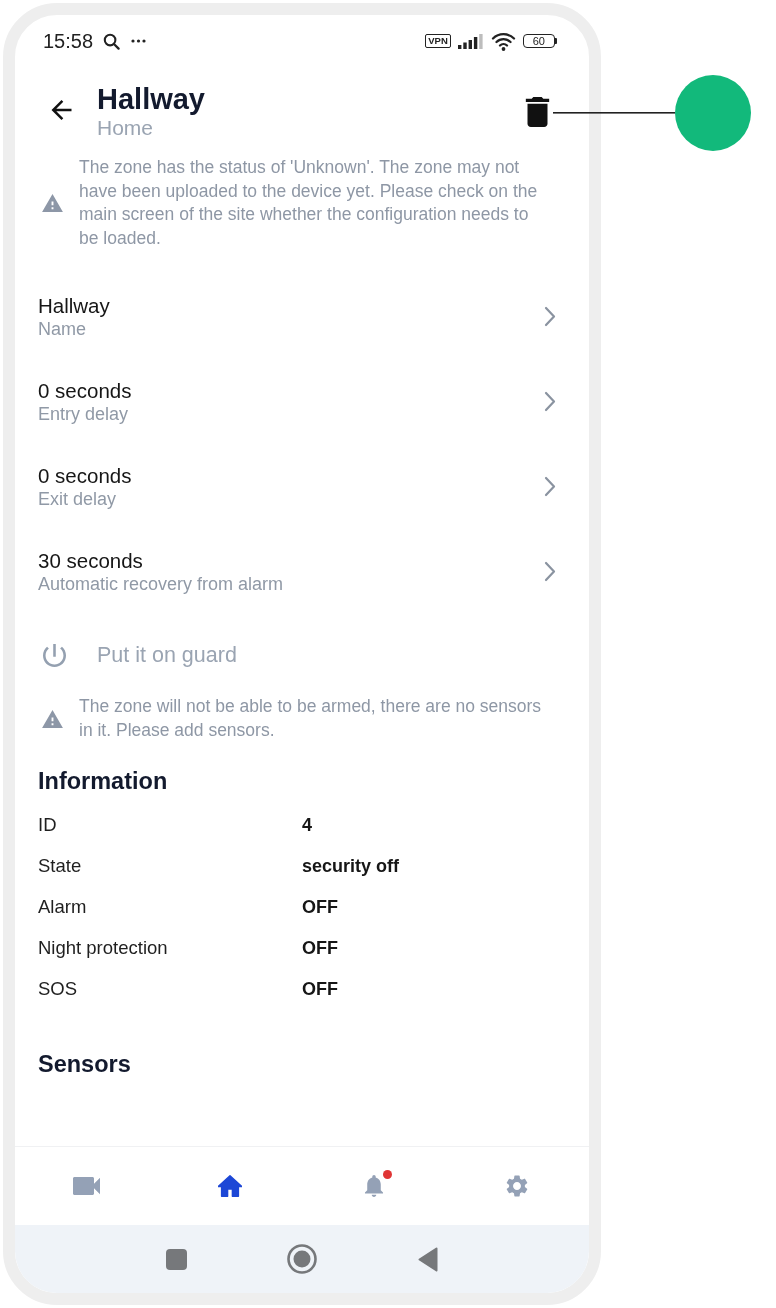 The image size is (776, 1308). What do you see at coordinates (125, 128) in the screenshot?
I see `page-subtitle: Home` at bounding box center [125, 128].